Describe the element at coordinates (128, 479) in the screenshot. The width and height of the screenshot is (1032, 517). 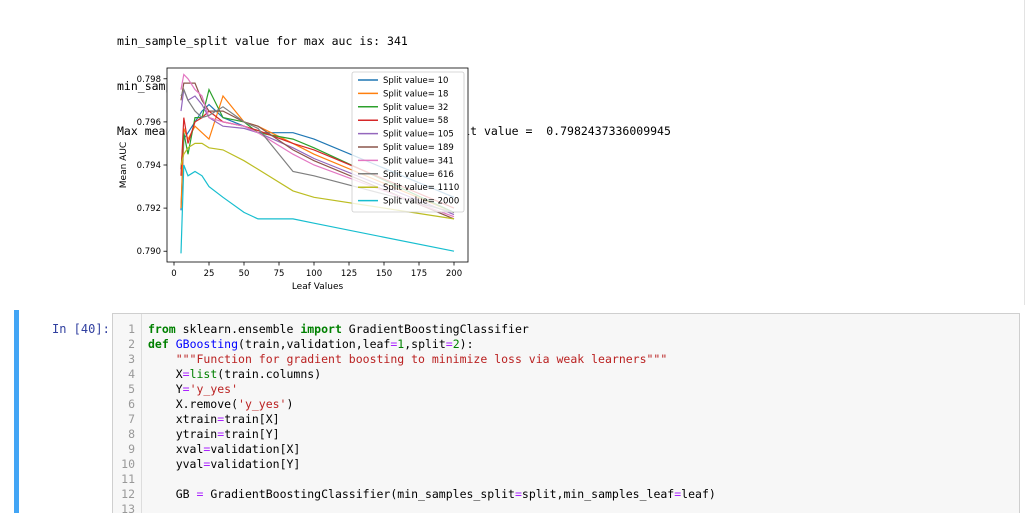
I see `line-number: 11` at that location.